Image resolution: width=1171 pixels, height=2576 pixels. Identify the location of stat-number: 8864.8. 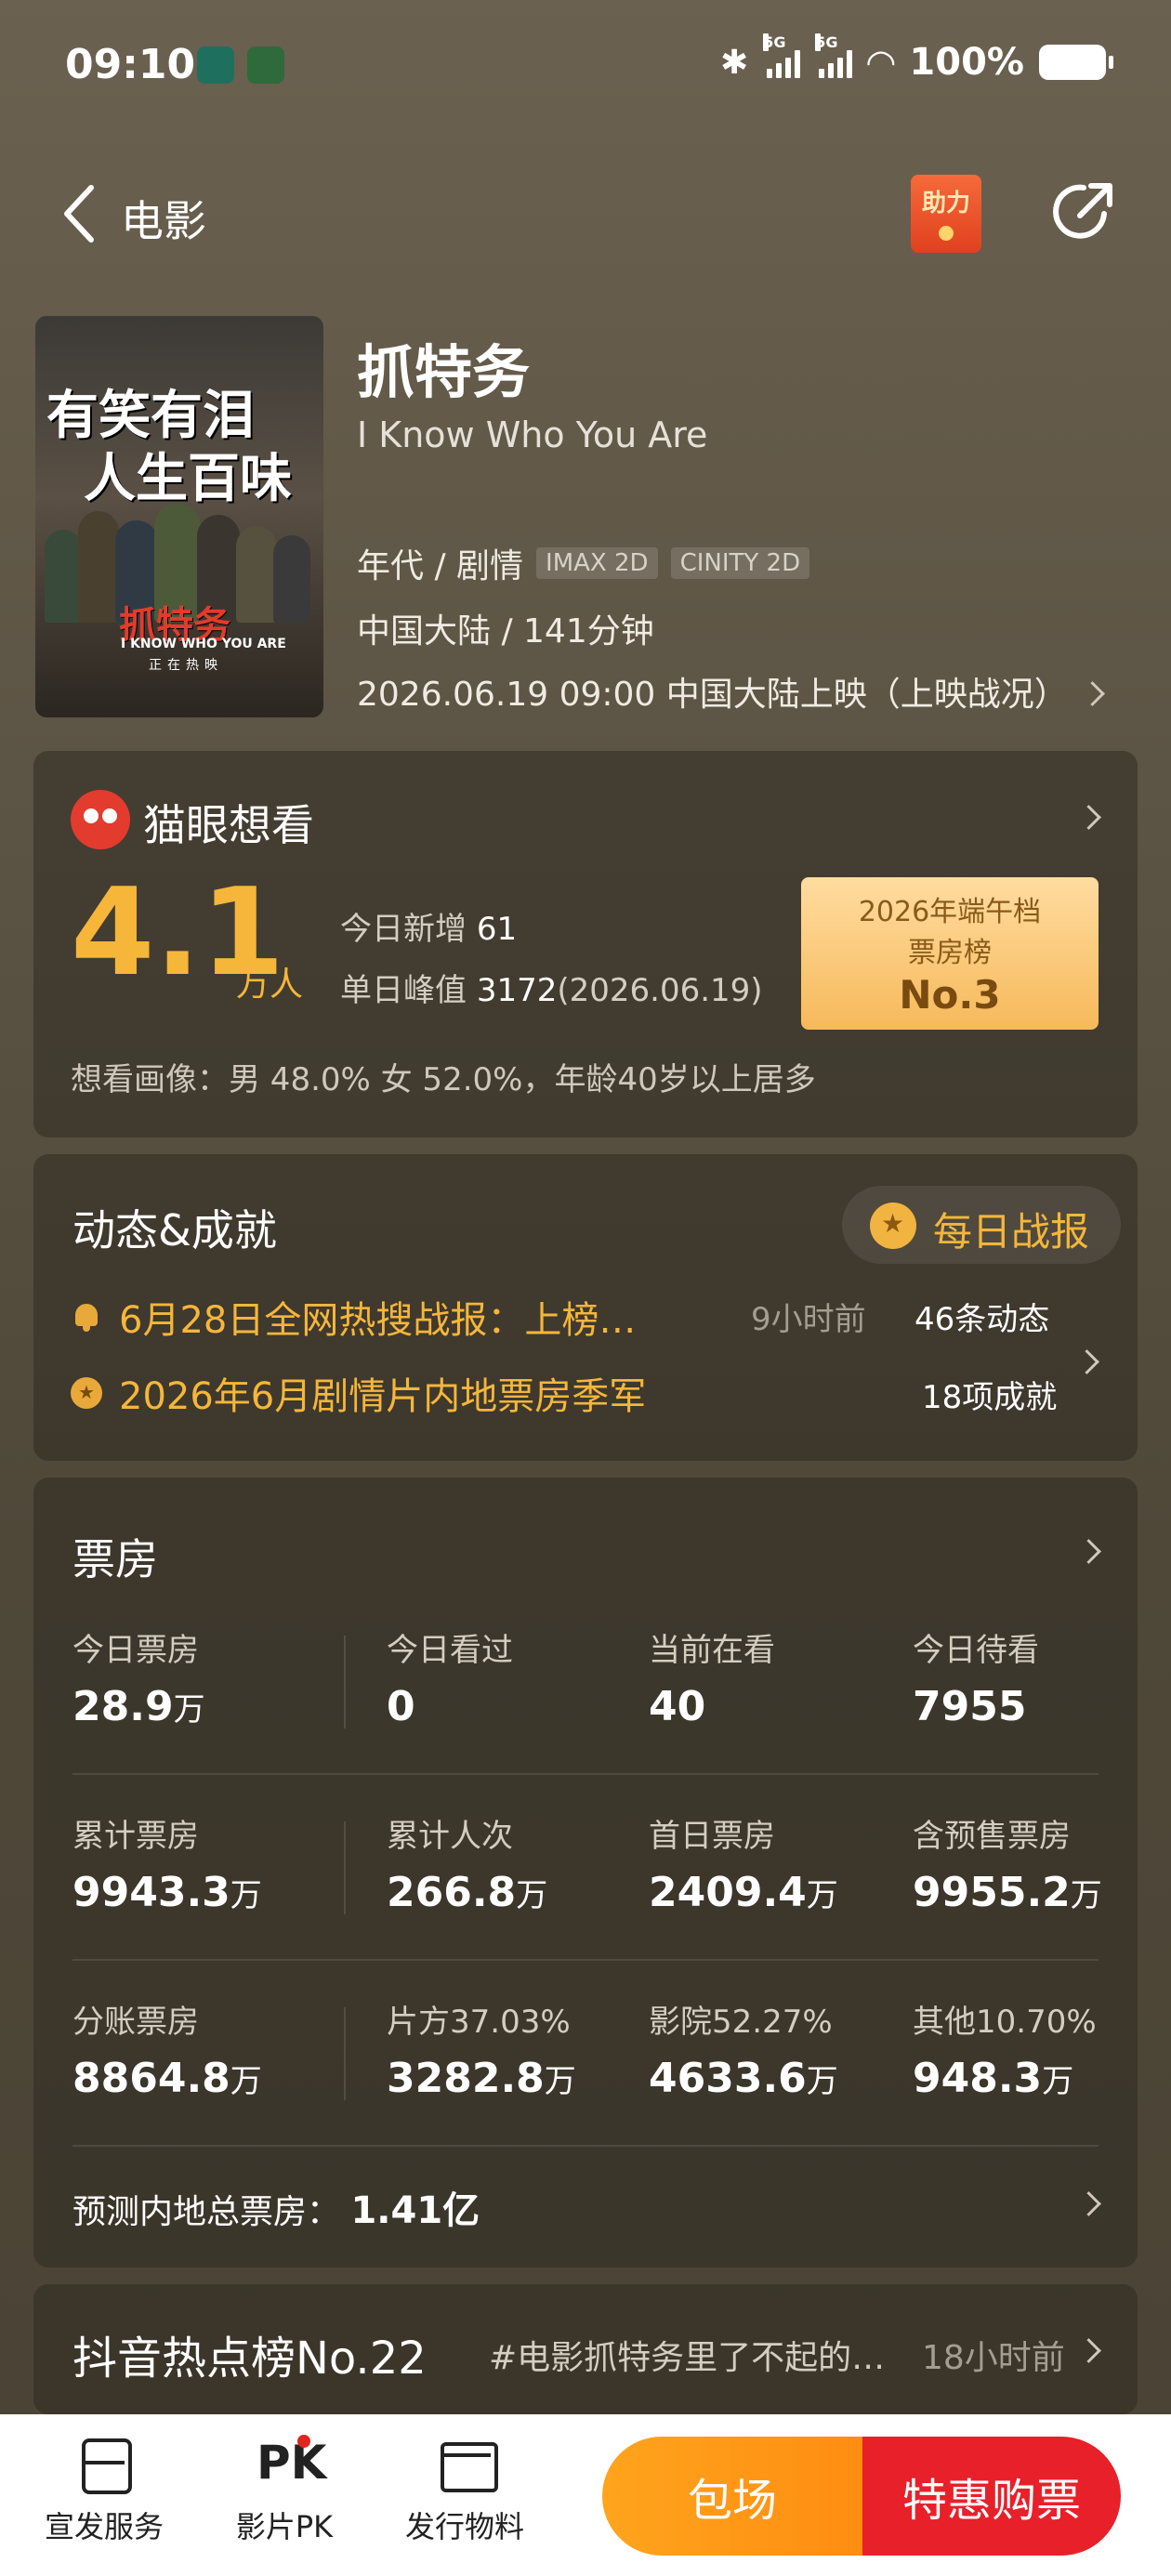
(151, 2078).